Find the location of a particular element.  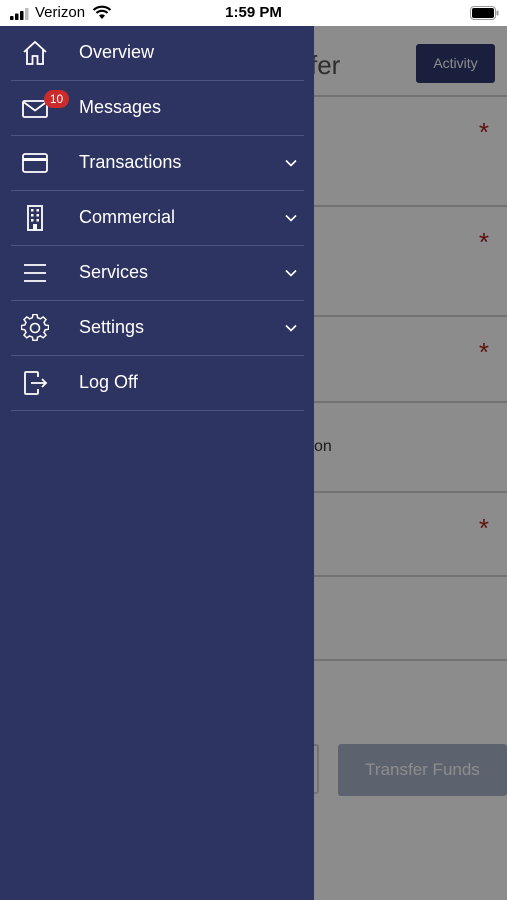

unread-count-badge: 10 is located at coordinates (56, 99).